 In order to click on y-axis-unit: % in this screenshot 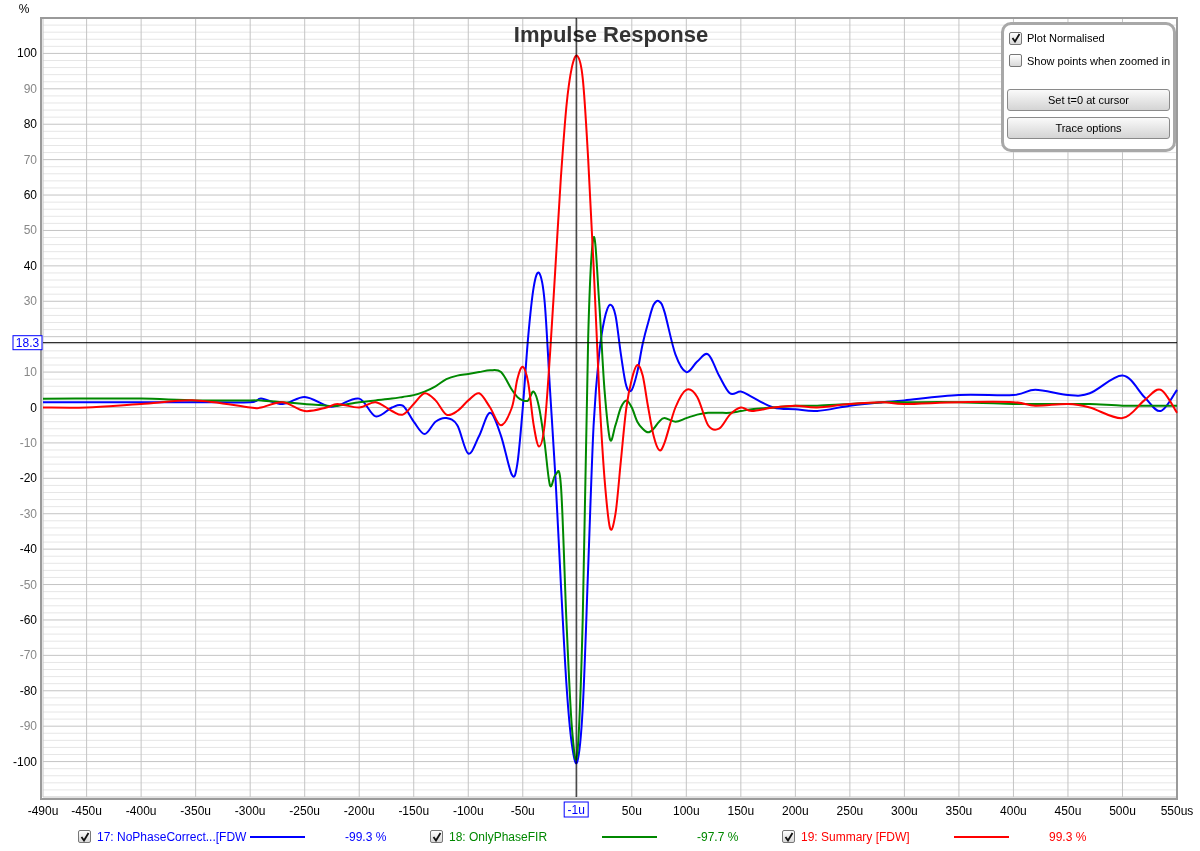, I will do `click(24, 9)`.